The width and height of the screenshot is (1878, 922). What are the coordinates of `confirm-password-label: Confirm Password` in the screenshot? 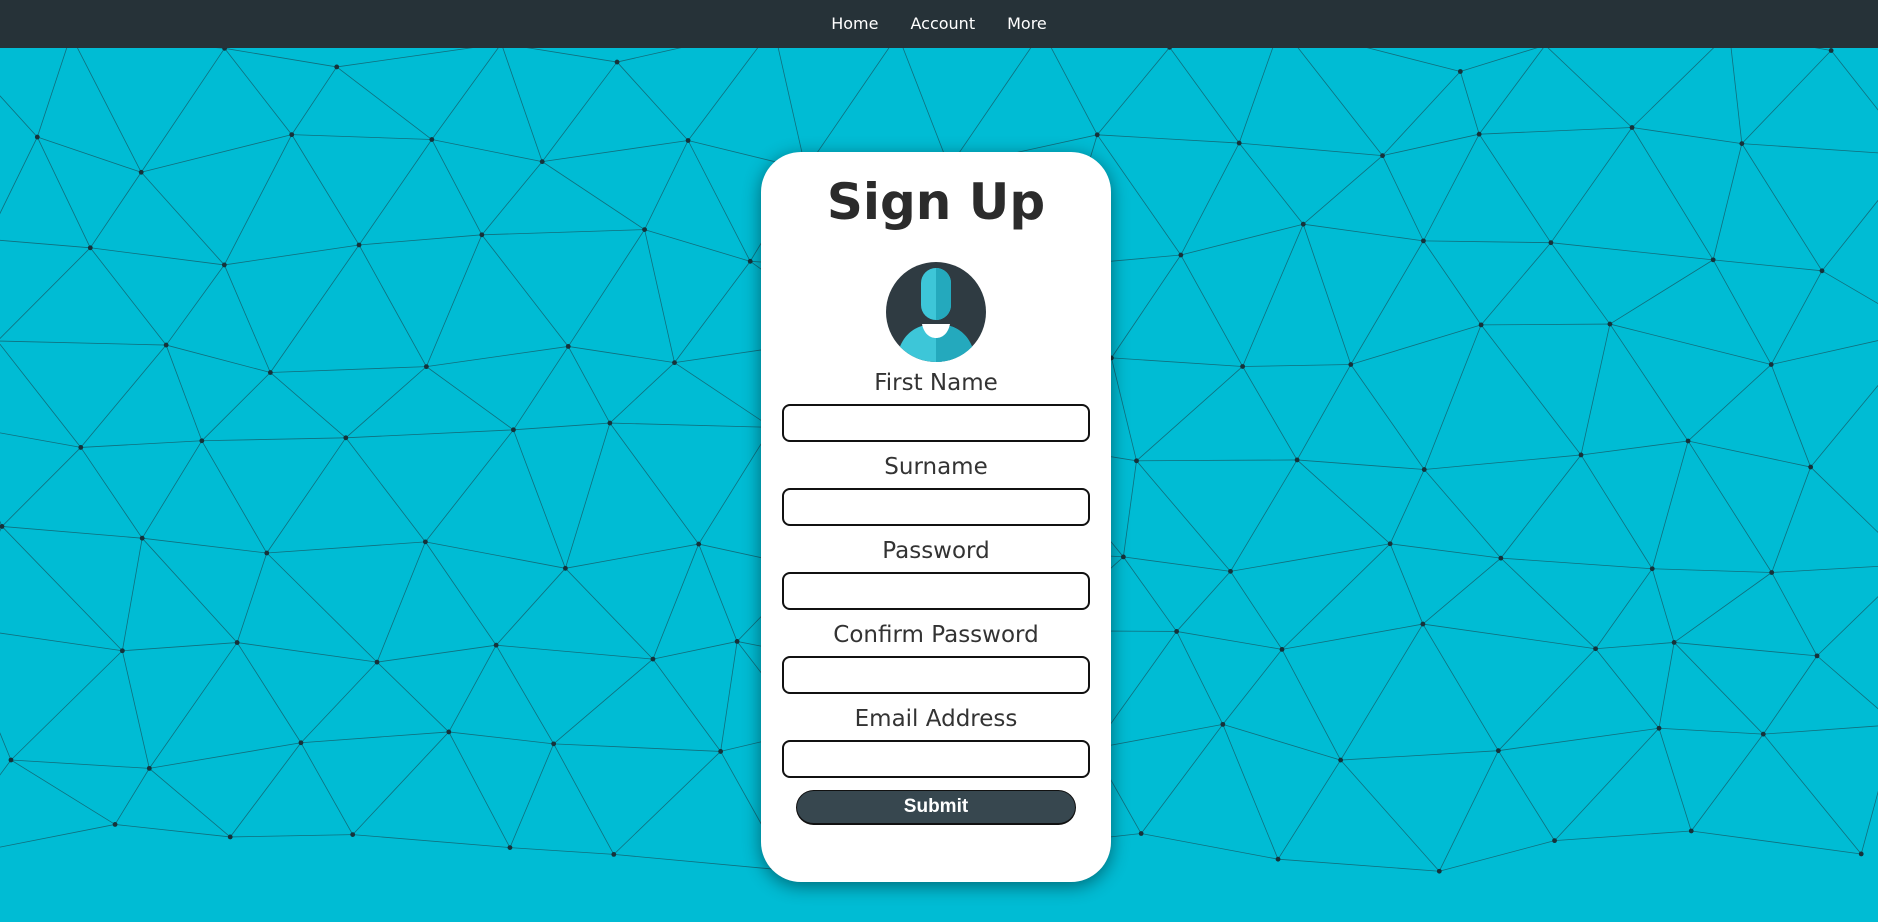 It's located at (936, 635).